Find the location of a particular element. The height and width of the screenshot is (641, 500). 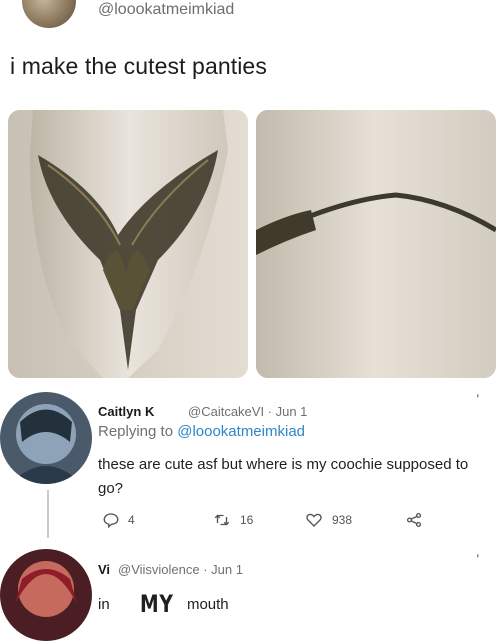

reply-action: 4 is located at coordinates (118, 520).